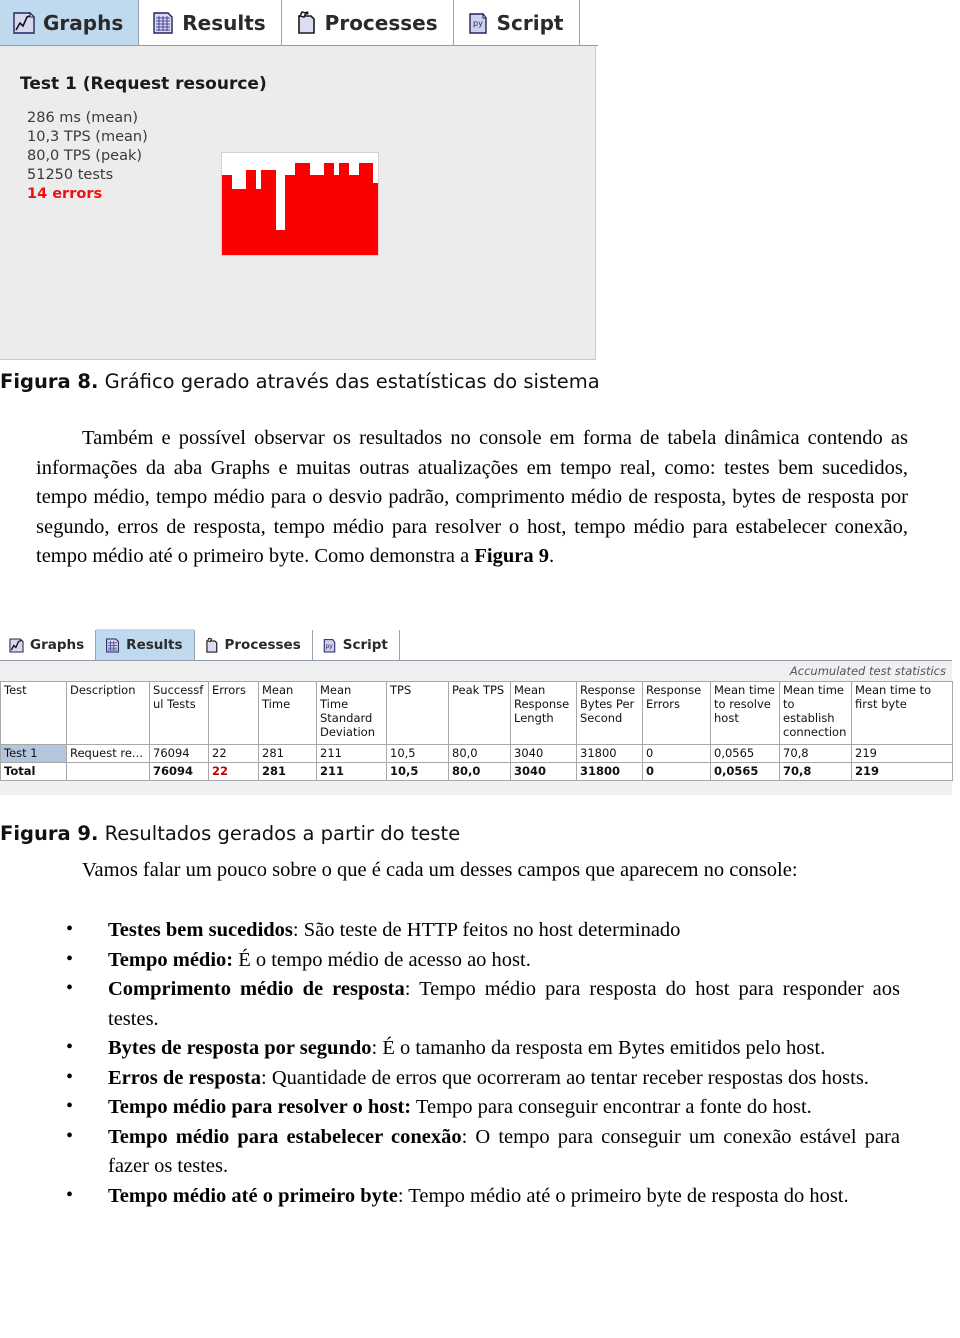 The width and height of the screenshot is (960, 1338). What do you see at coordinates (16, 645) in the screenshot?
I see `graph-chart-icon` at bounding box center [16, 645].